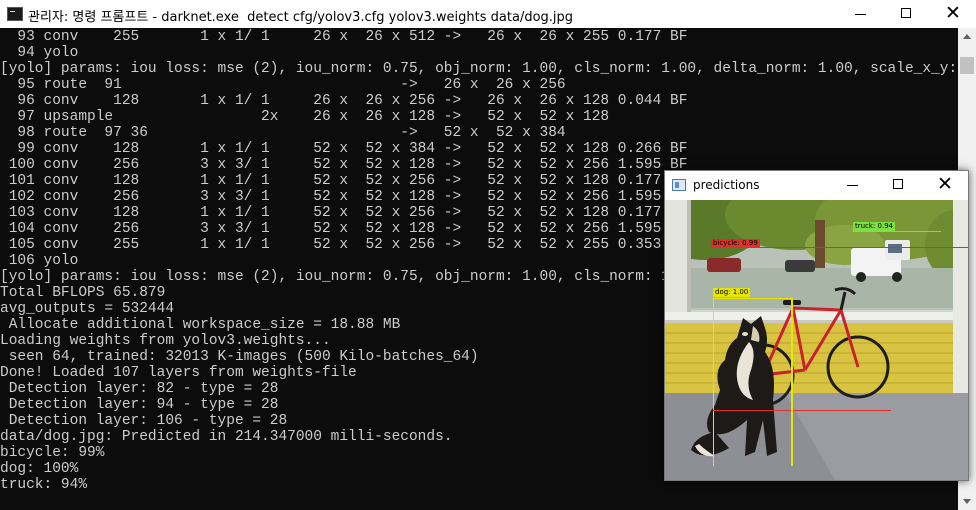  What do you see at coordinates (802, 410) in the screenshot?
I see `bicycle-box-bottom-edge` at bounding box center [802, 410].